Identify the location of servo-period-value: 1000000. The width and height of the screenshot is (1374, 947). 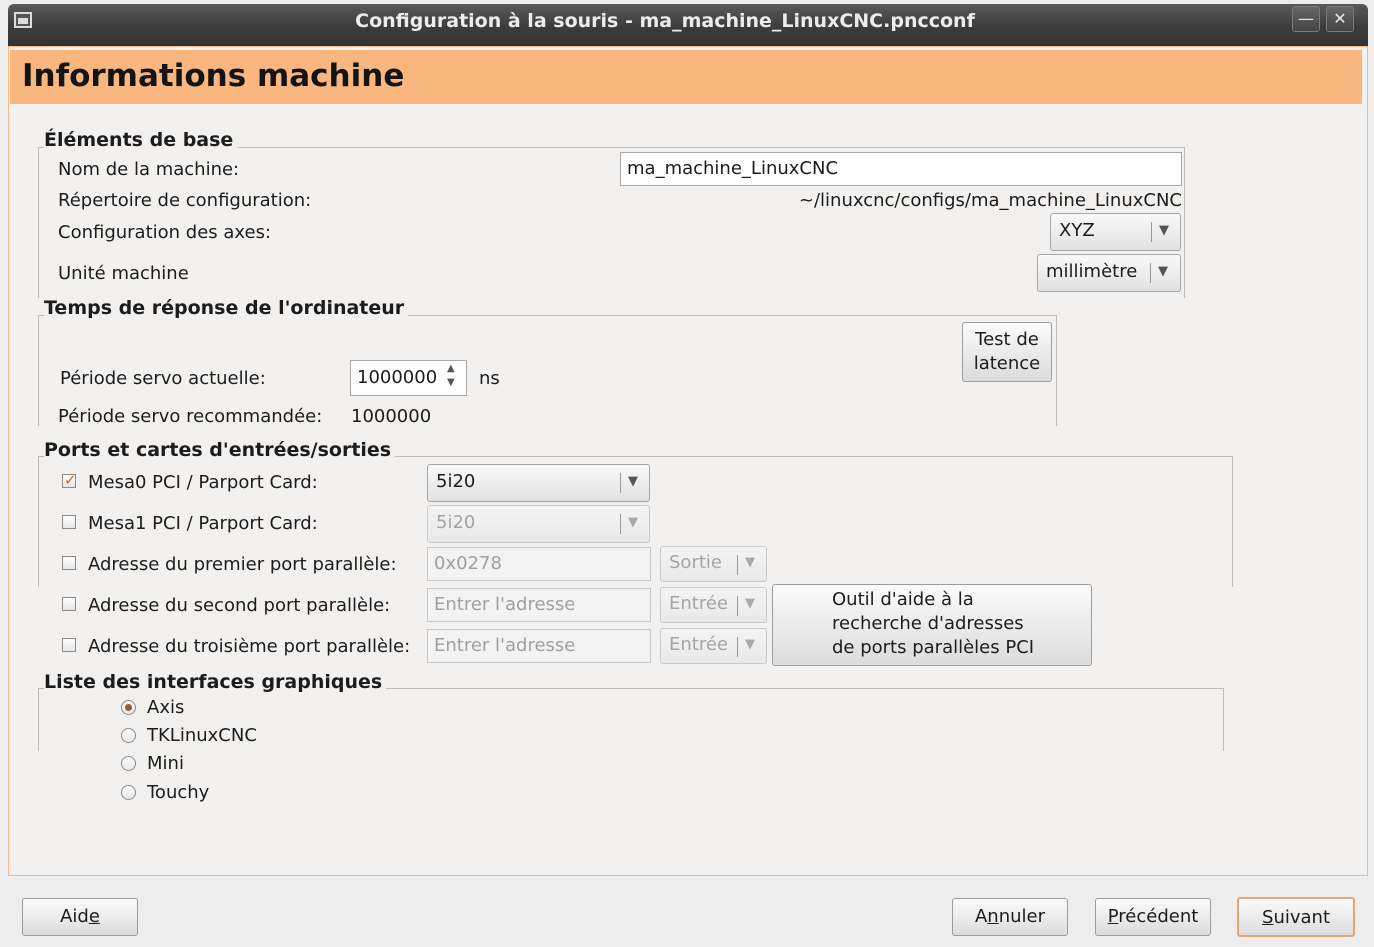
(397, 377).